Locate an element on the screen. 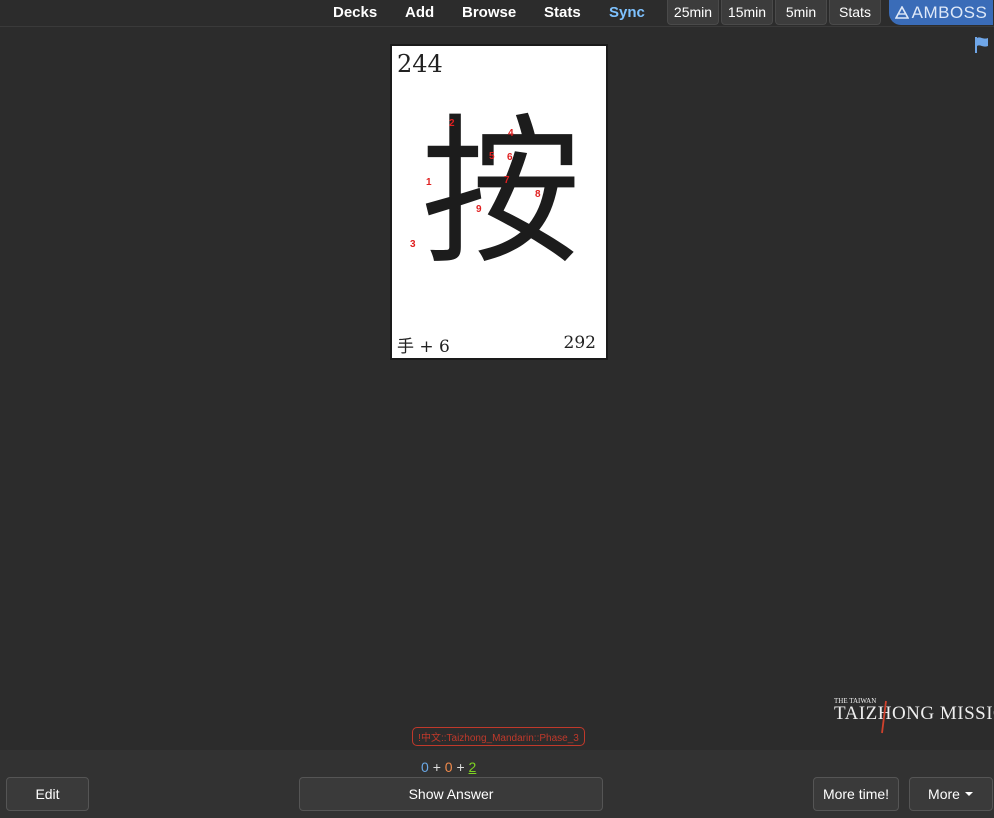 This screenshot has height=818, width=994. stroke-number-6: 6 is located at coordinates (510, 157).